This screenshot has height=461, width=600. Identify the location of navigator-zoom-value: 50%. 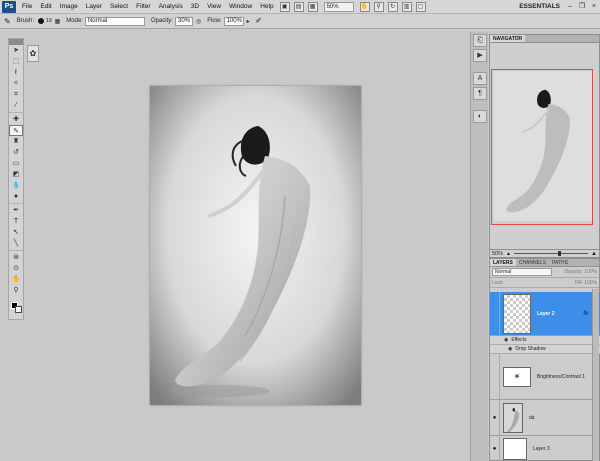
(499, 254).